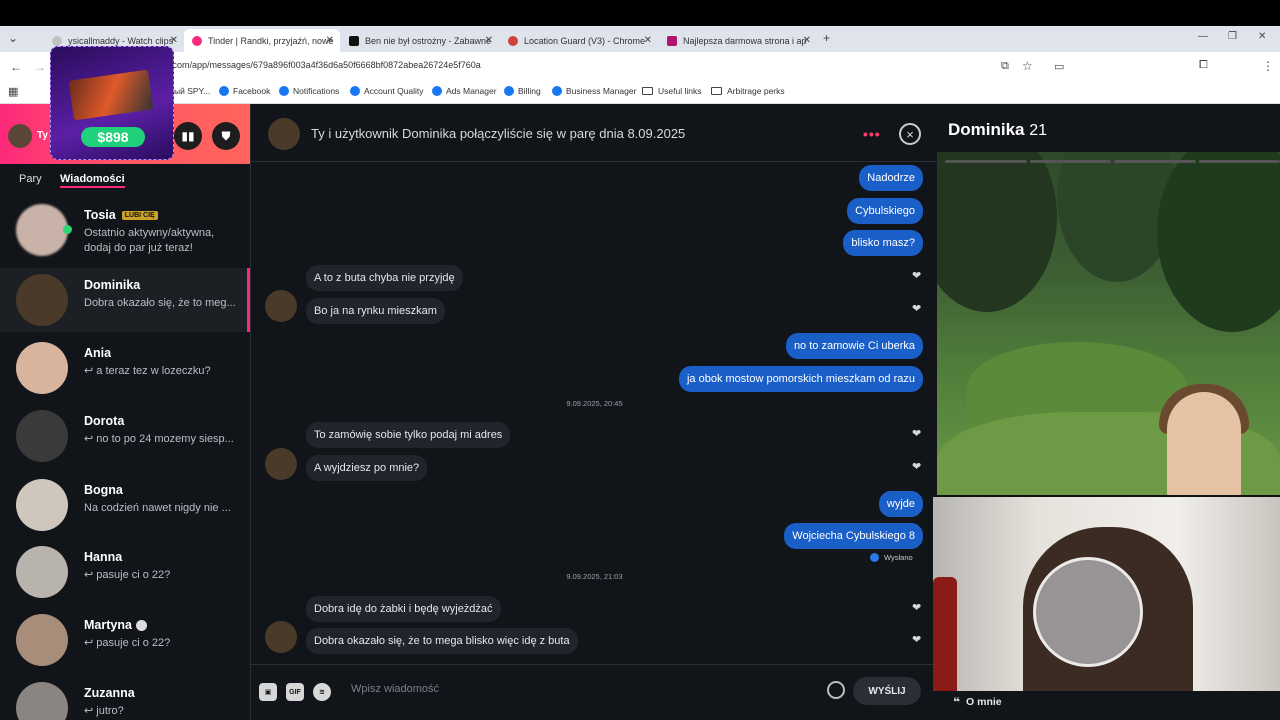 Image resolution: width=1280 pixels, height=720 pixels. I want to click on tab-matches: Pary, so click(30, 179).